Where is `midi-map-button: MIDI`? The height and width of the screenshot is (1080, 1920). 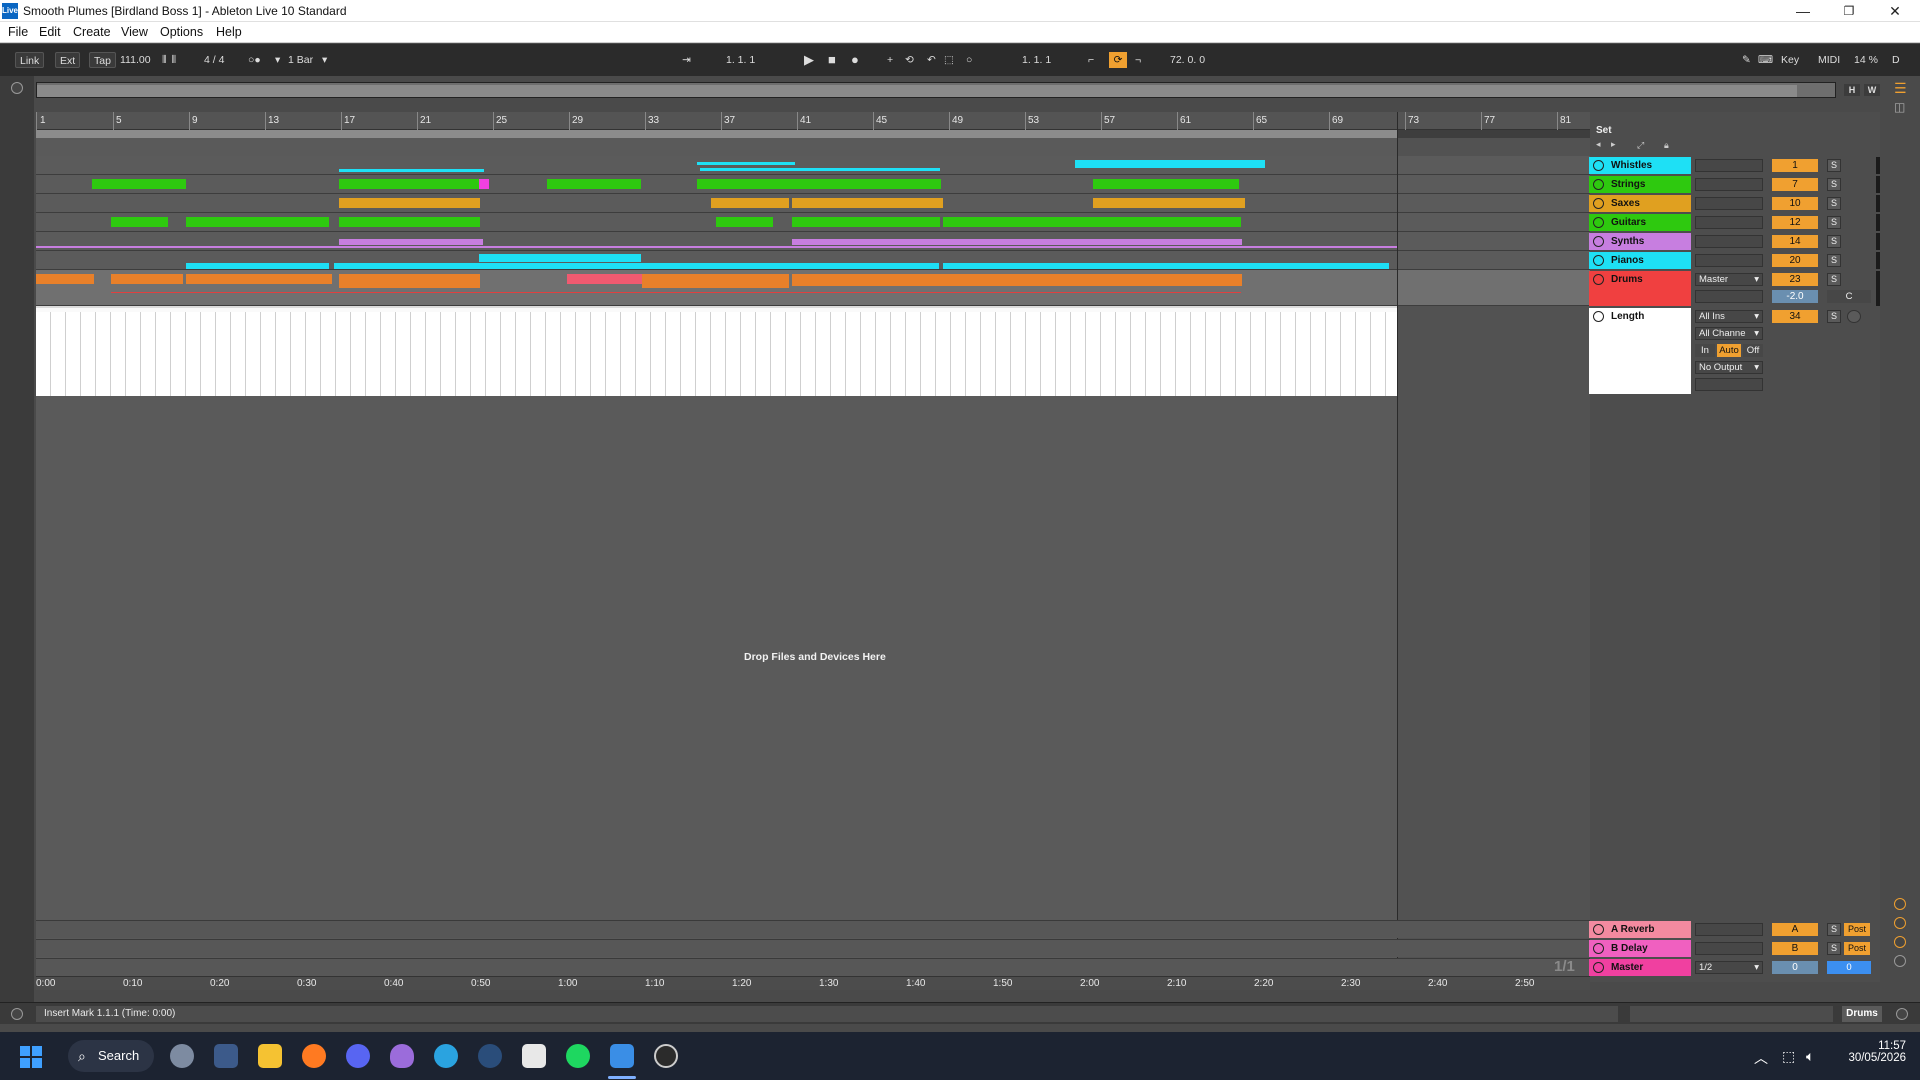
midi-map-button: MIDI is located at coordinates (1829, 60).